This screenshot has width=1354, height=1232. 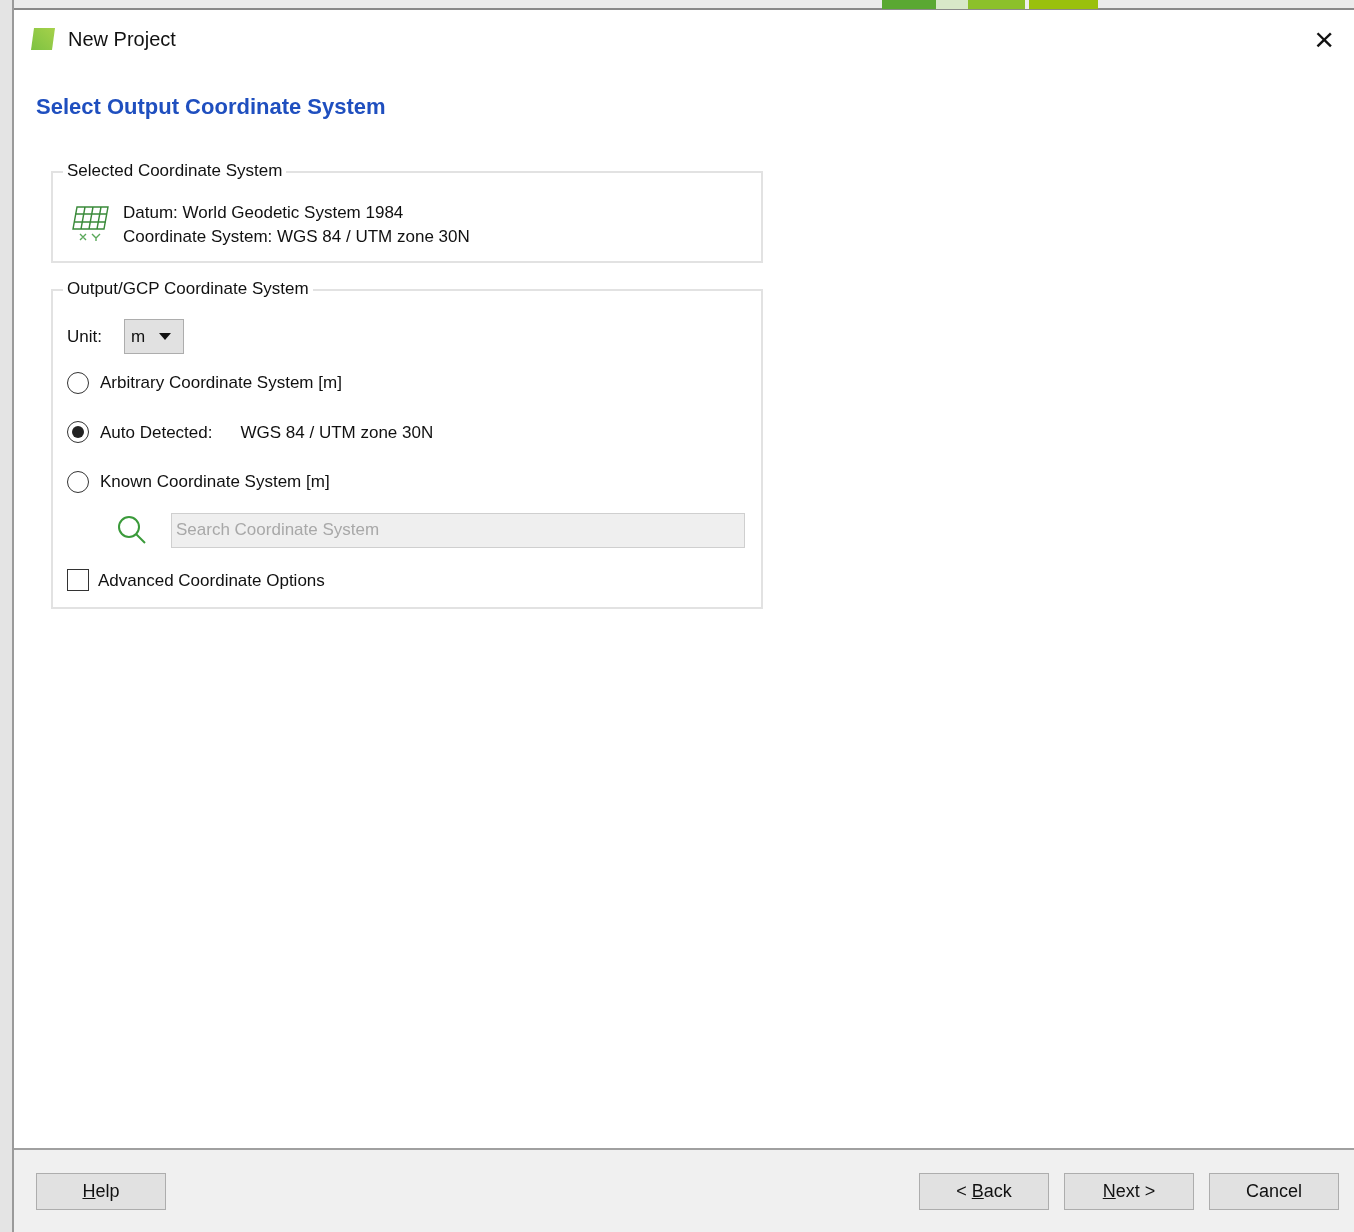 What do you see at coordinates (215, 482) in the screenshot?
I see `radio-label: Known Coordinate System [m]` at bounding box center [215, 482].